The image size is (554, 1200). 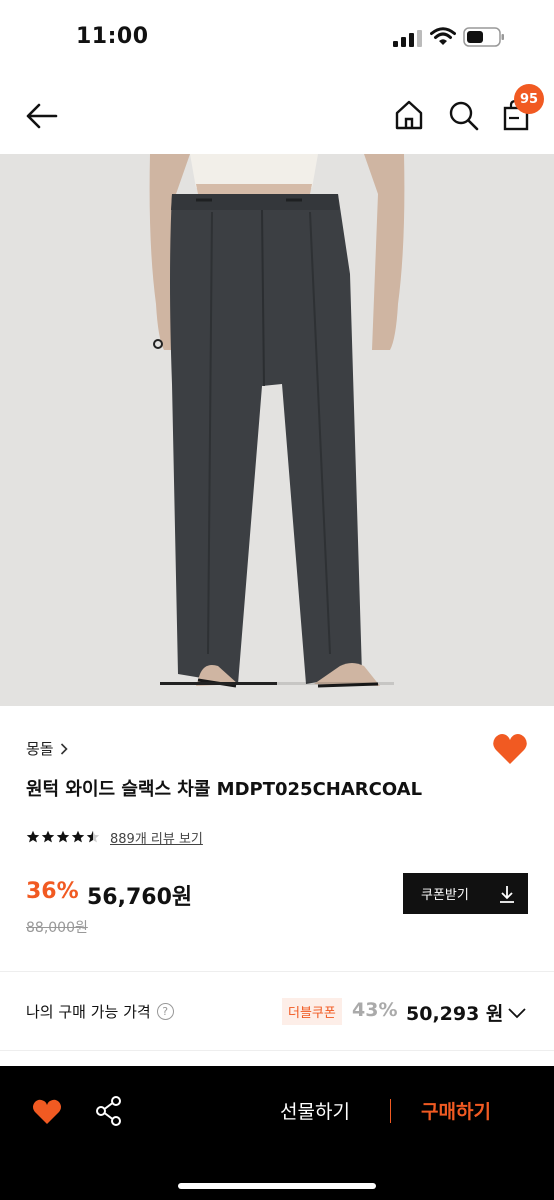 What do you see at coordinates (52, 891) in the screenshot?
I see `discount-rate: 36%` at bounding box center [52, 891].